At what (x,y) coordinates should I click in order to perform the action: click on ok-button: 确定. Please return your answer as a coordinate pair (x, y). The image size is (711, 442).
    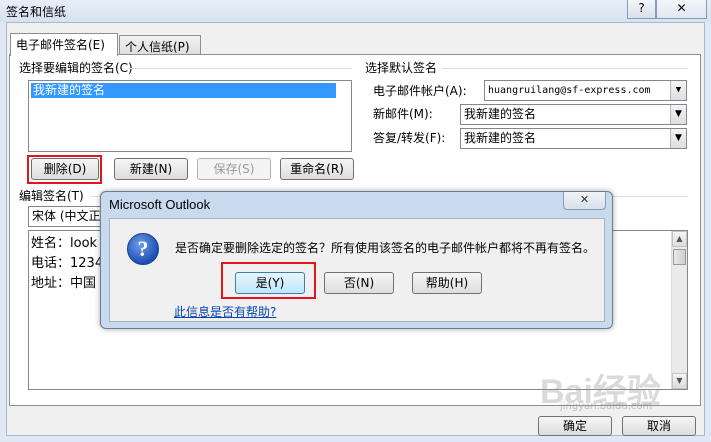
    Looking at the image, I should click on (575, 426).